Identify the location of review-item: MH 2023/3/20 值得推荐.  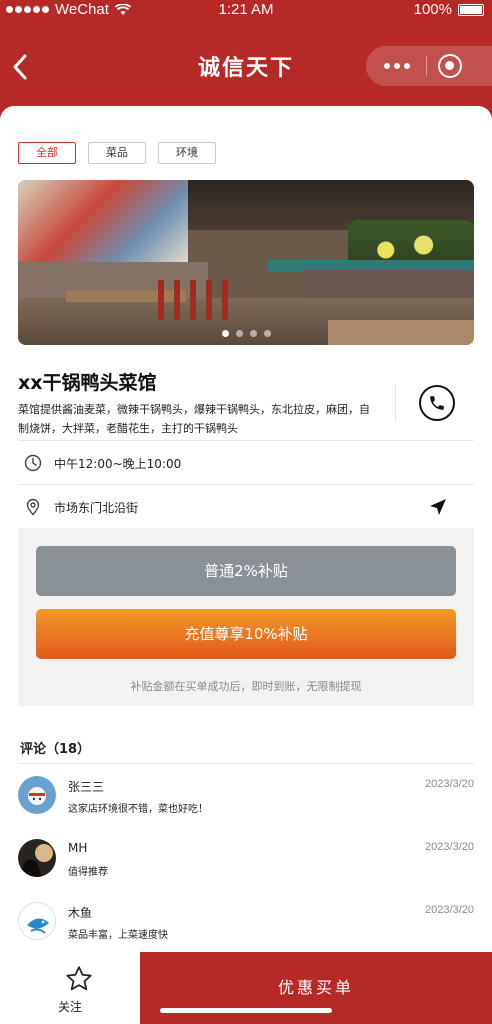
(246, 864).